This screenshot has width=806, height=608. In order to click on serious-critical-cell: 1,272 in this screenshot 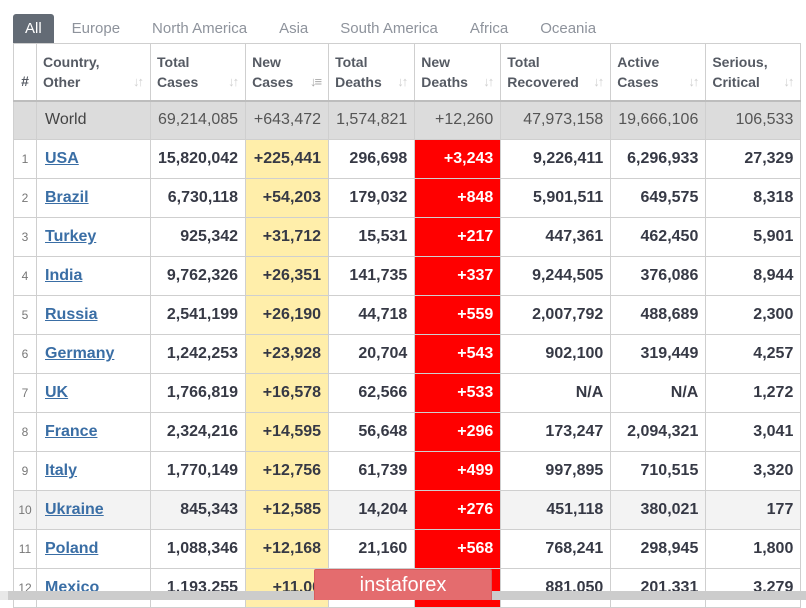, I will do `click(753, 393)`.